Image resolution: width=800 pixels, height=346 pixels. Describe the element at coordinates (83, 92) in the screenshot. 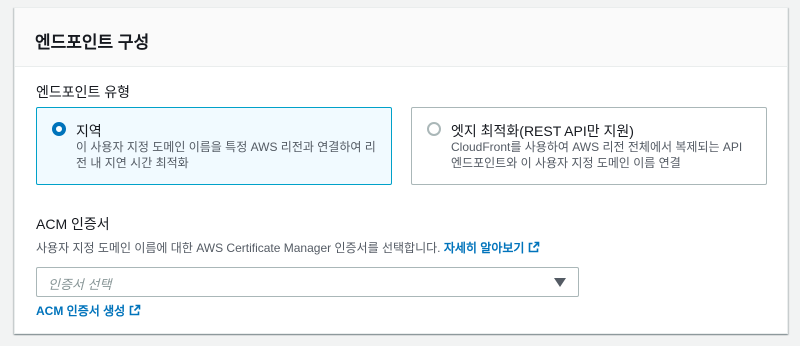

I see `endpoint-type-label: 엔드포인트 유형` at that location.